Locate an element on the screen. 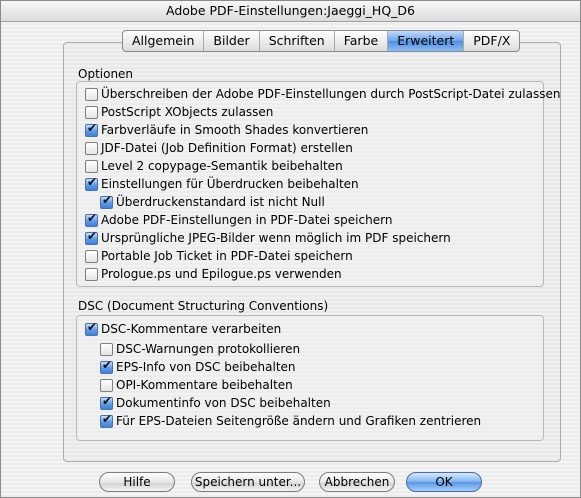 The image size is (581, 498). tab-erweitert: Erweitert is located at coordinates (426, 41).